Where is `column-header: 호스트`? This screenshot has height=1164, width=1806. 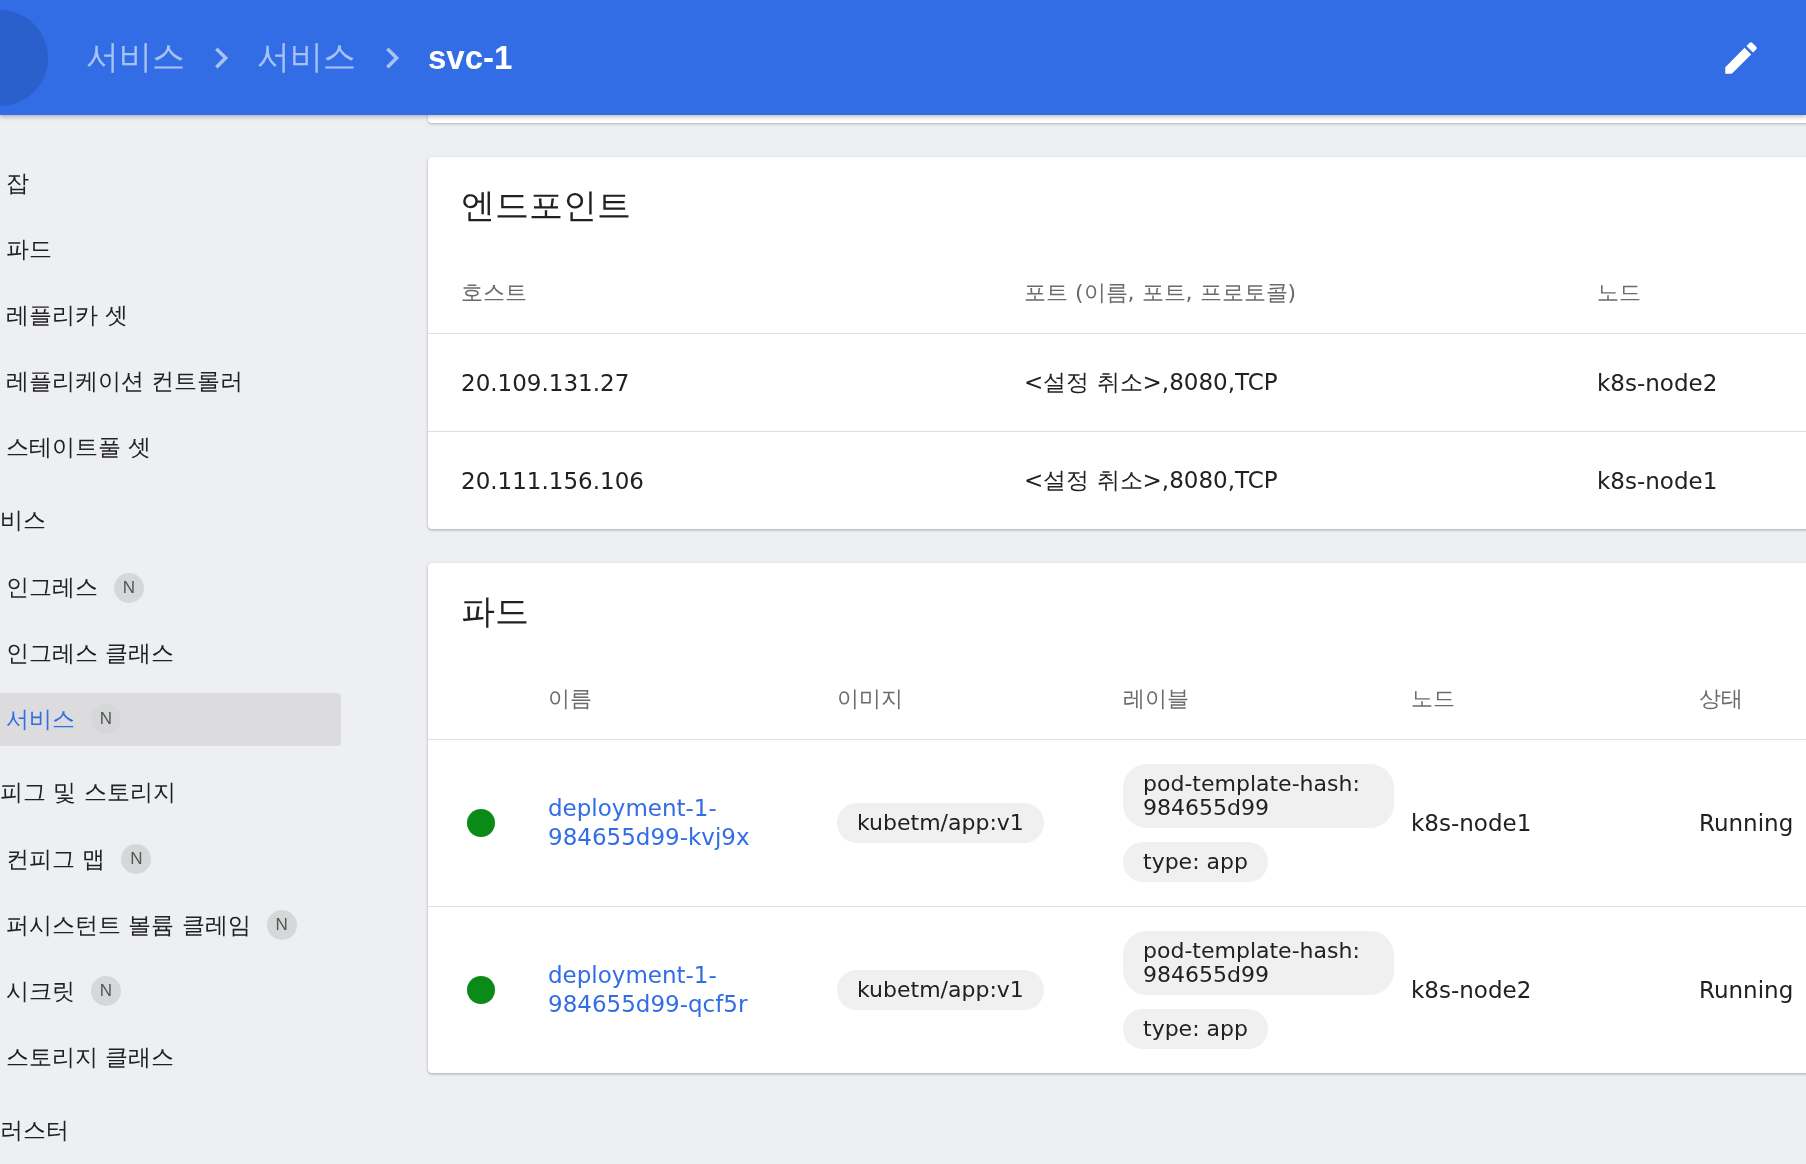
column-header: 호스트 is located at coordinates (494, 293).